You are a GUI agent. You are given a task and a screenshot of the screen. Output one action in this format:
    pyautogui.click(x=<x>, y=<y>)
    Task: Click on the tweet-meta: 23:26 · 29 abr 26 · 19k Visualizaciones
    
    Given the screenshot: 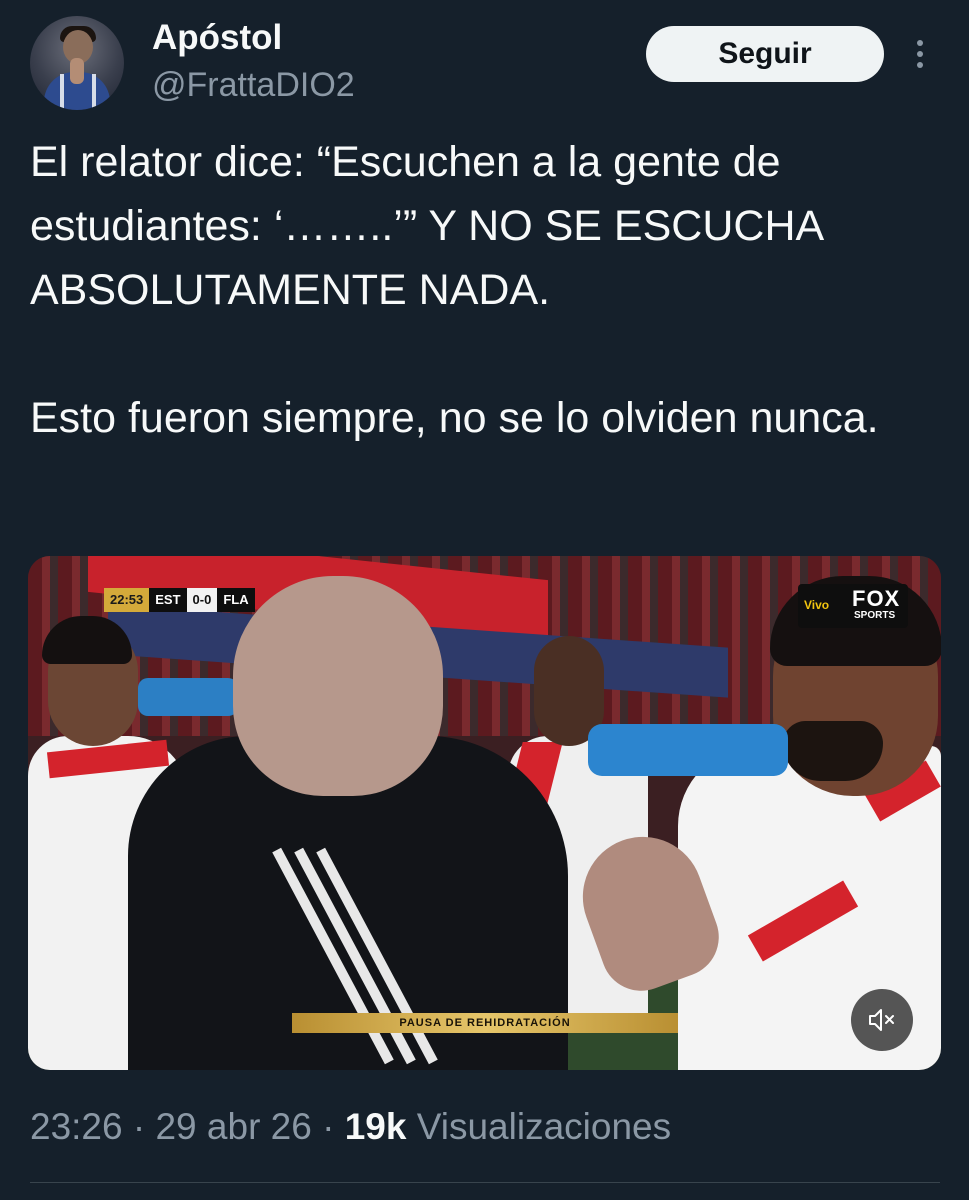 What is the action you would take?
    pyautogui.click(x=350, y=1127)
    